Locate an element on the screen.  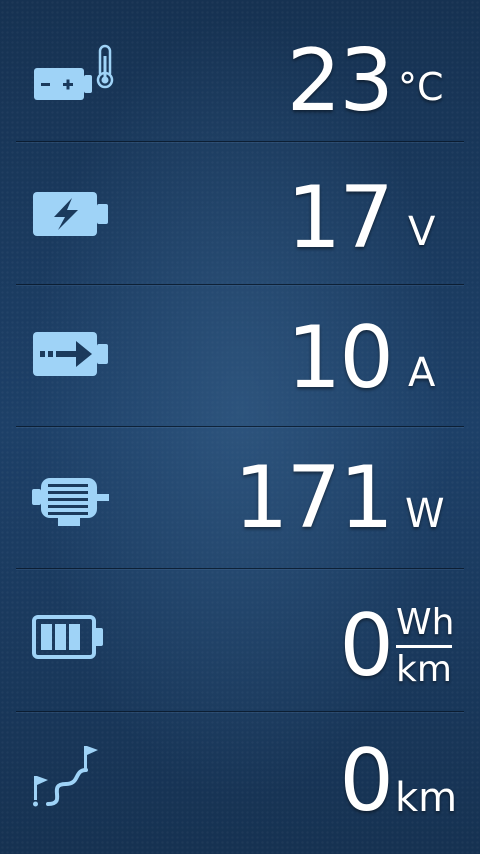
battery-current-icon is located at coordinates (73, 355).